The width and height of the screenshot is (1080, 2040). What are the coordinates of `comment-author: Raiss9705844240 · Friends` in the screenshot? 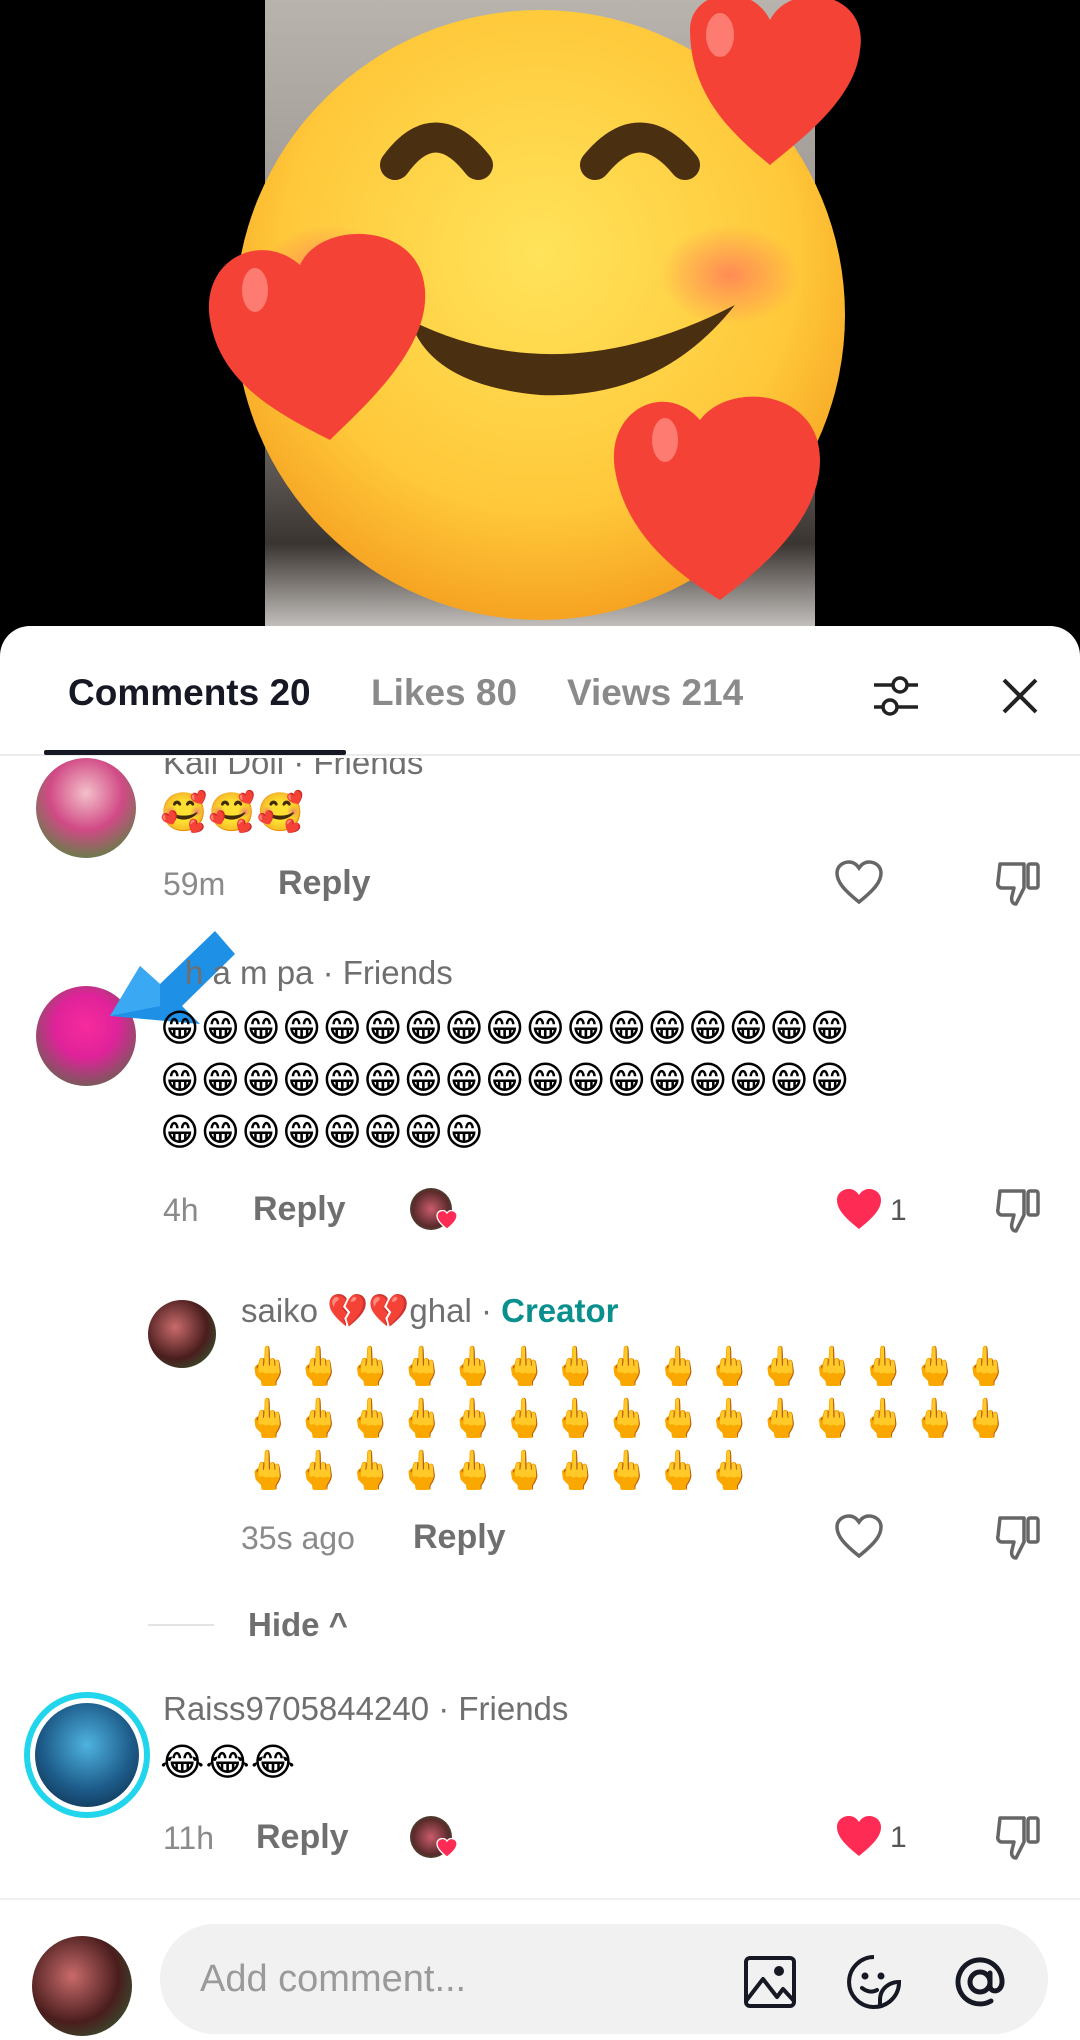 It's located at (365, 1709).